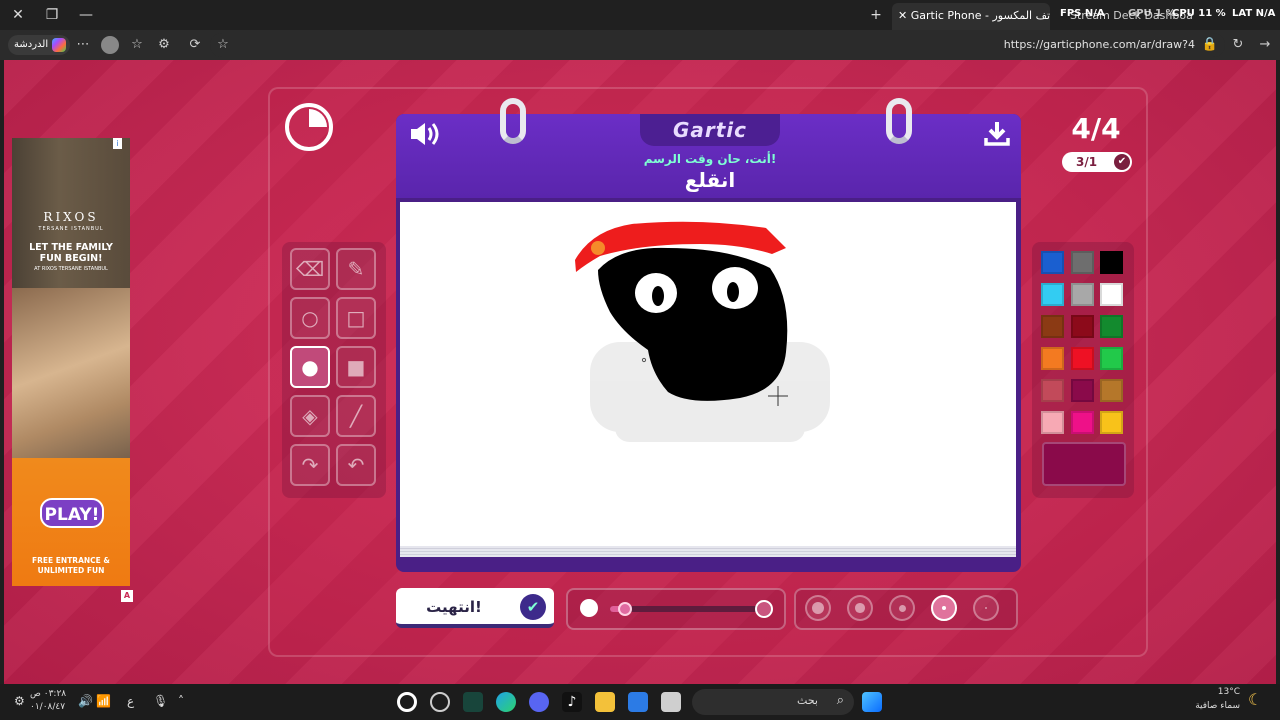  What do you see at coordinates (1238, 45) in the screenshot?
I see `refresh-icon: ↻` at bounding box center [1238, 45].